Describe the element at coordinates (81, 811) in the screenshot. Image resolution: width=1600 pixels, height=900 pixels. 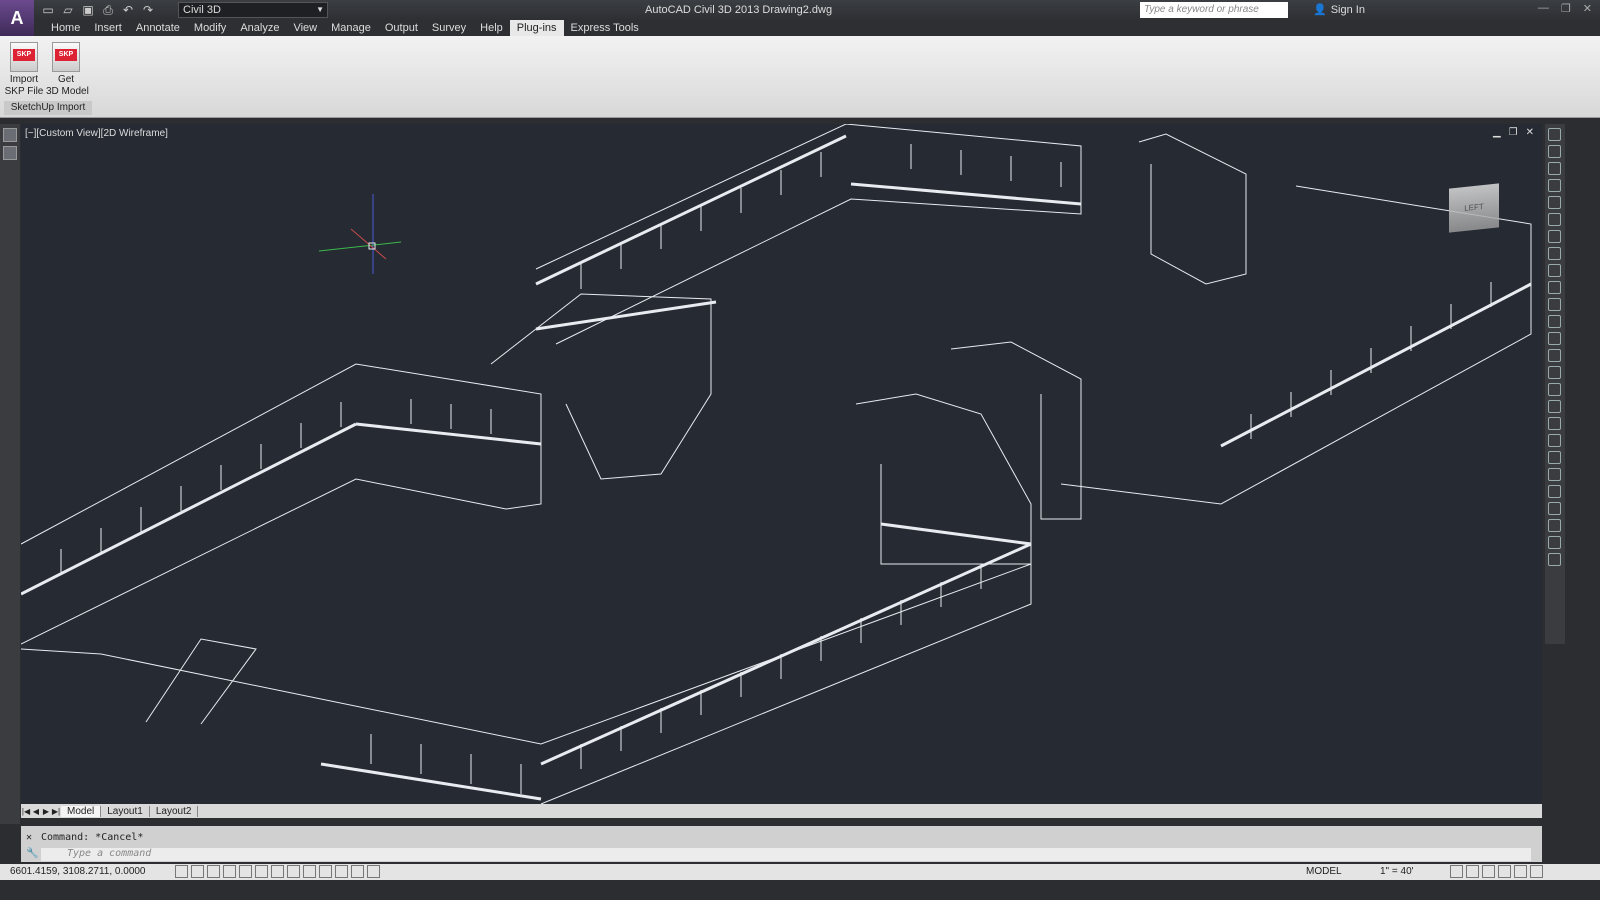
I see `tab-model: Model` at that location.